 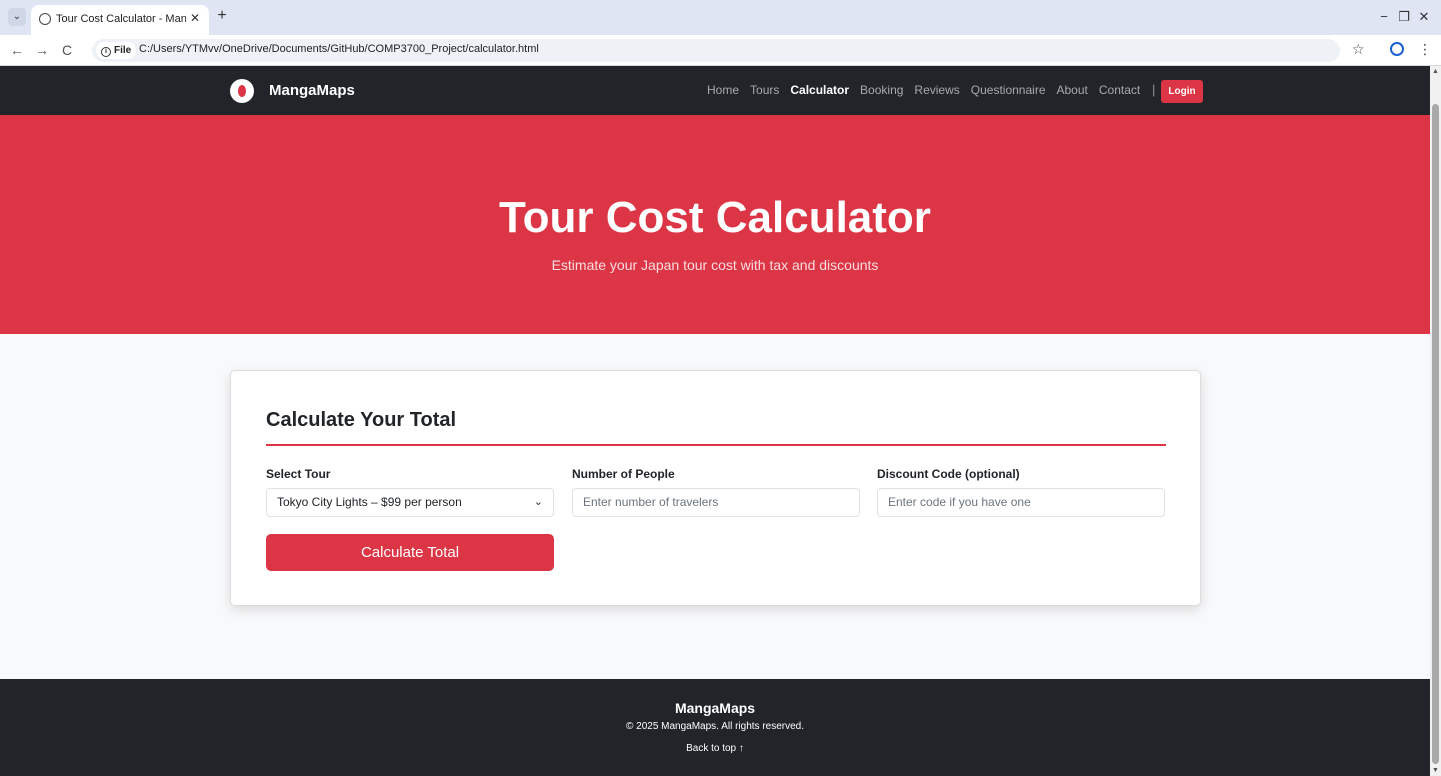 I want to click on discount-code-input: Enter code if you have one, so click(x=1021, y=502).